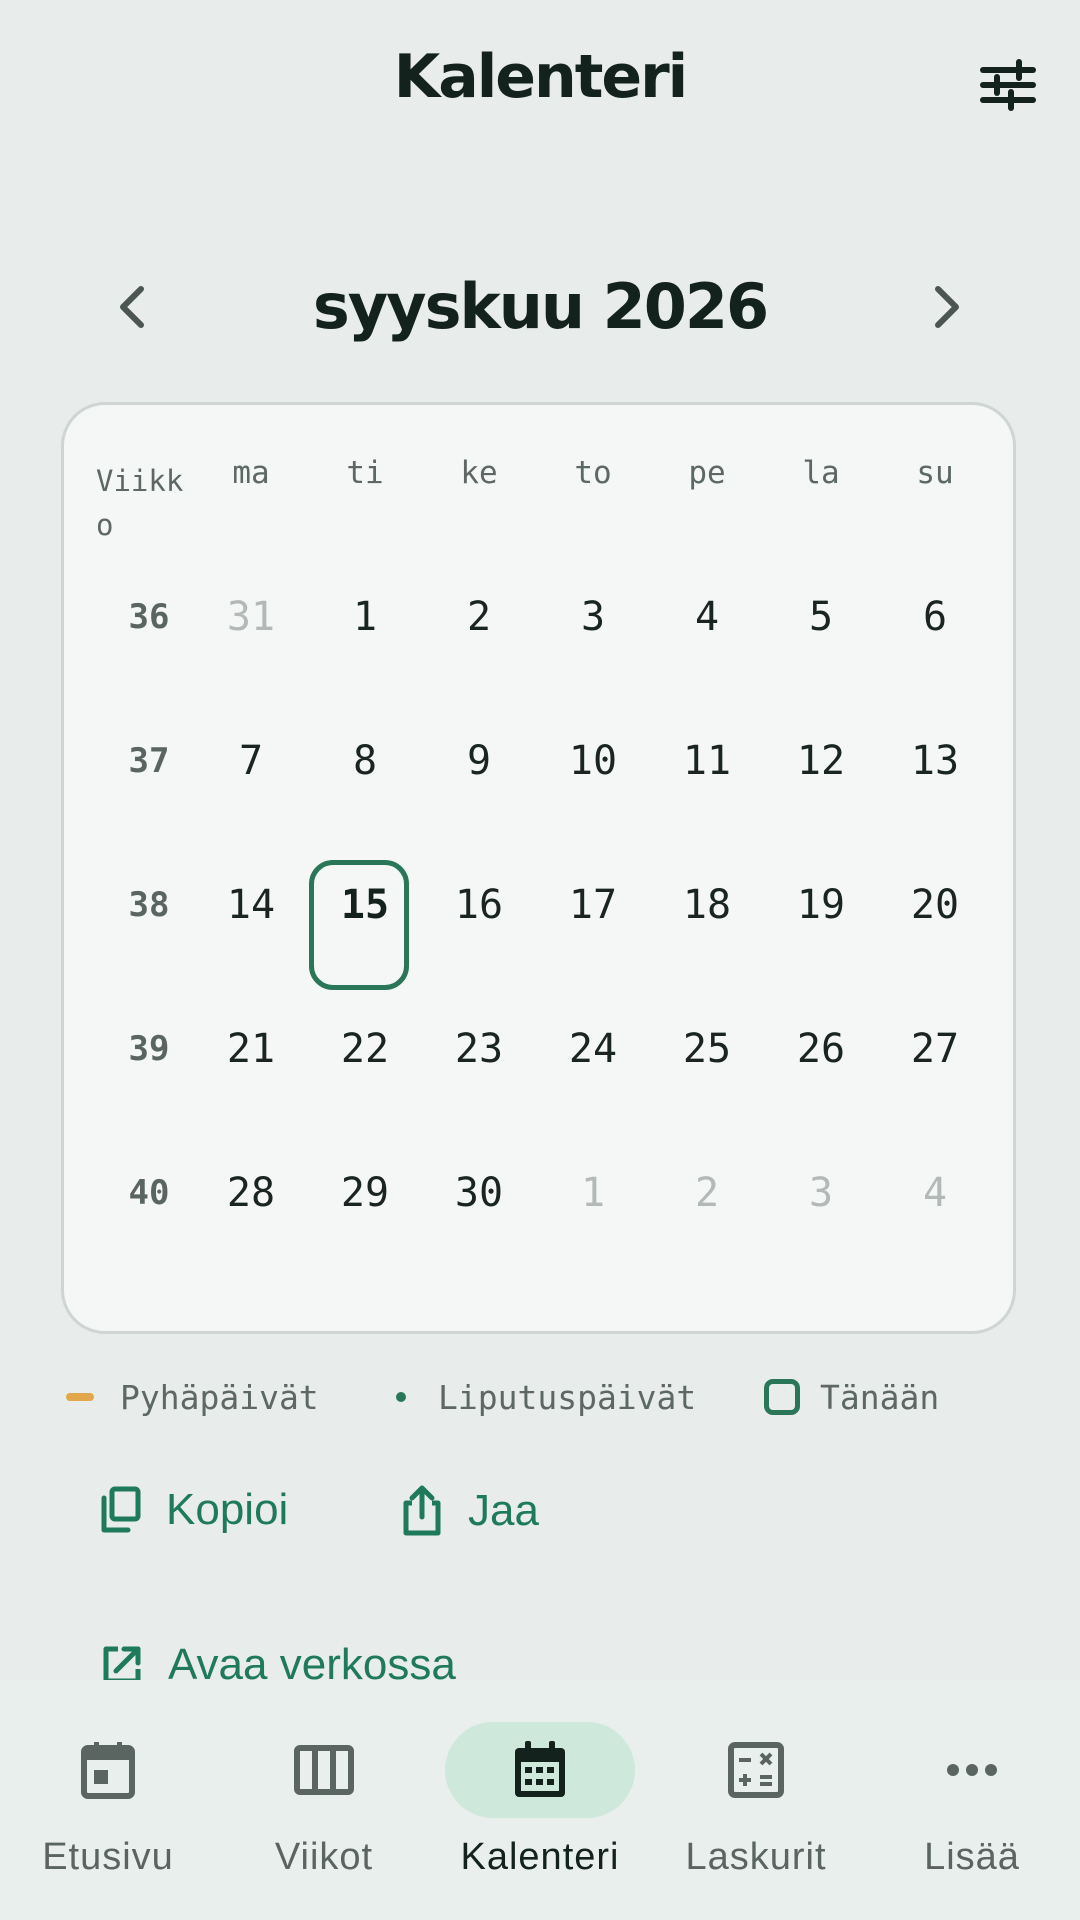 The image size is (1080, 1920). I want to click on day-cell: 29, so click(365, 1193).